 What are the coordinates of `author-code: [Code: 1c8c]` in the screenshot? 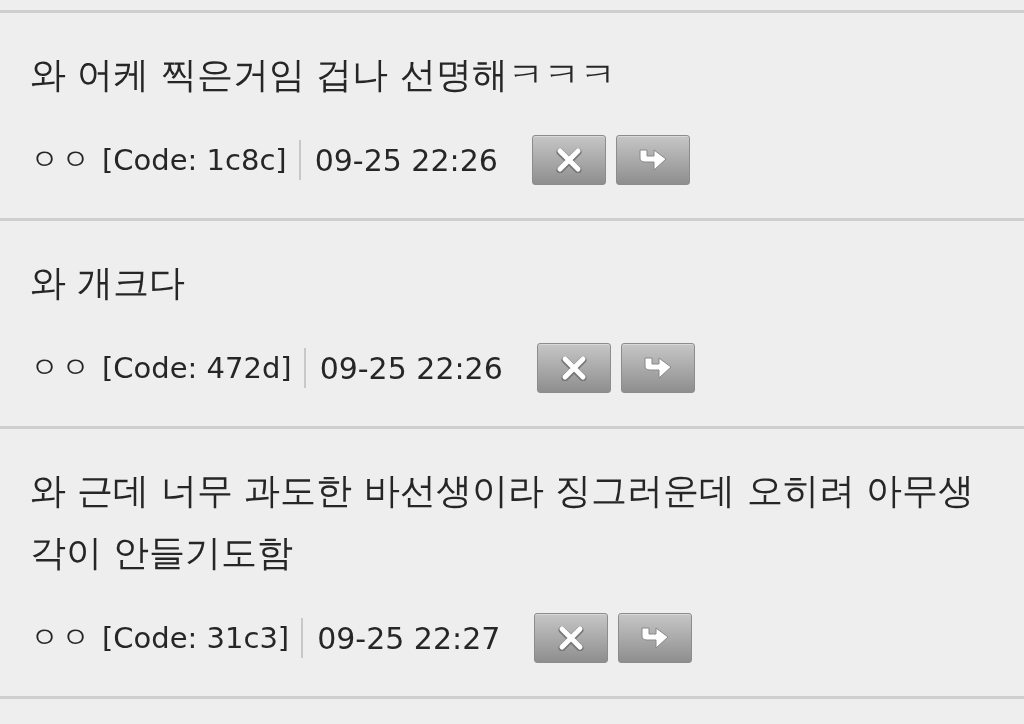 It's located at (194, 160).